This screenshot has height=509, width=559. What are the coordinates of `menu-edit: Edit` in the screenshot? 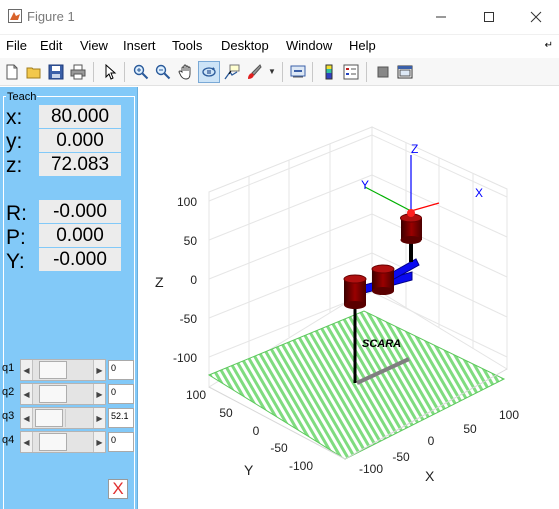 It's located at (51, 45).